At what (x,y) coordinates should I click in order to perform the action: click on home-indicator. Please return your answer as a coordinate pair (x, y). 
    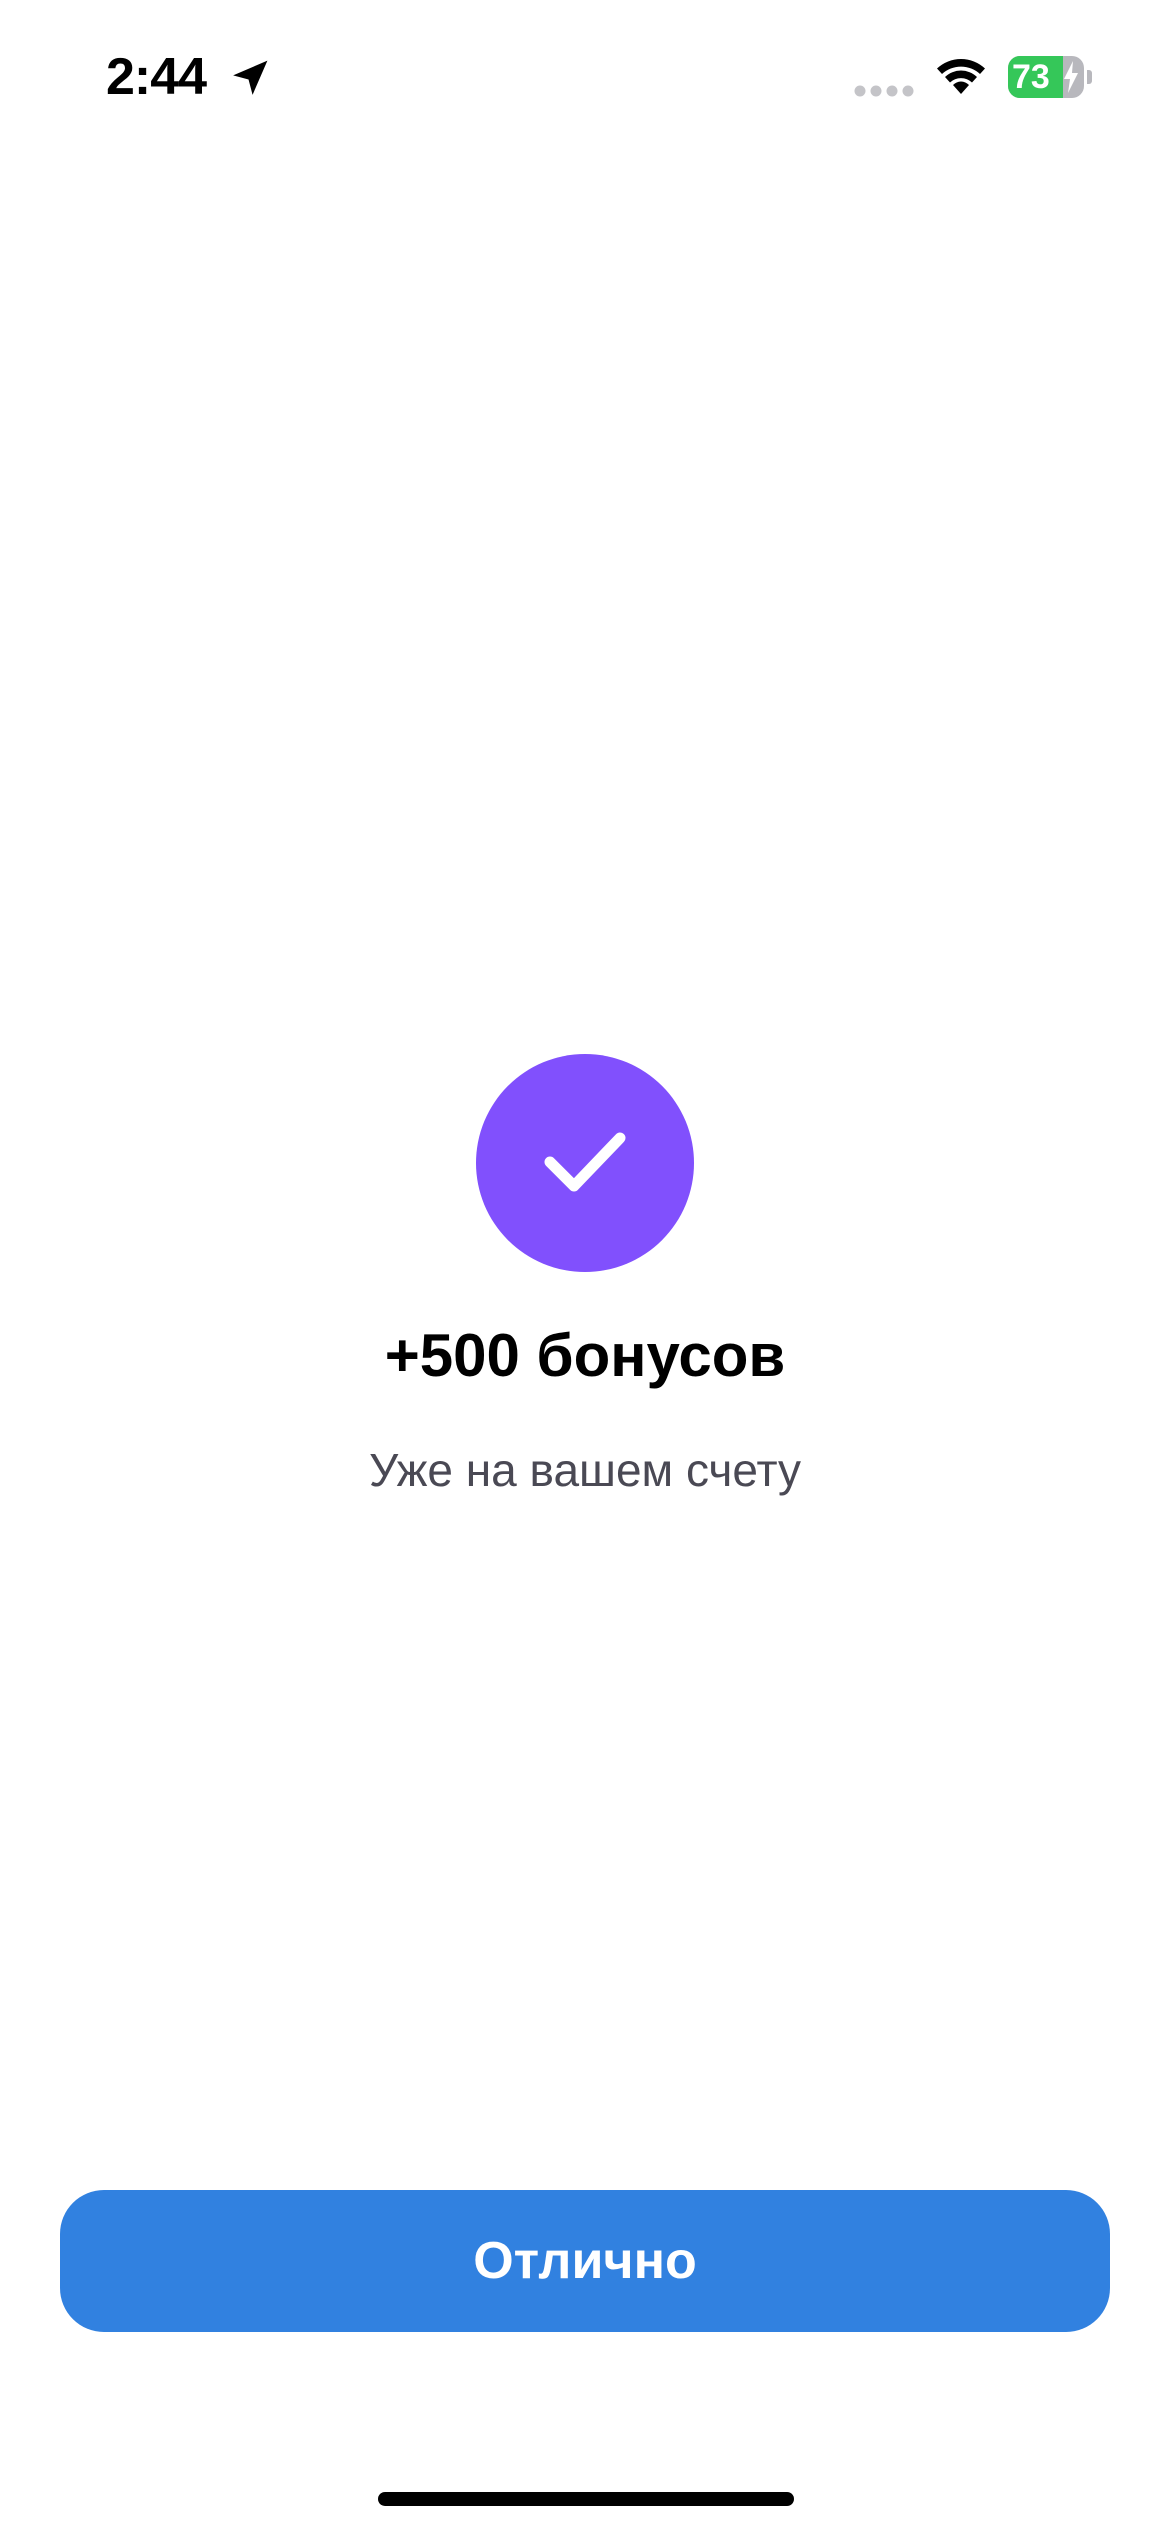
    Looking at the image, I should click on (586, 2499).